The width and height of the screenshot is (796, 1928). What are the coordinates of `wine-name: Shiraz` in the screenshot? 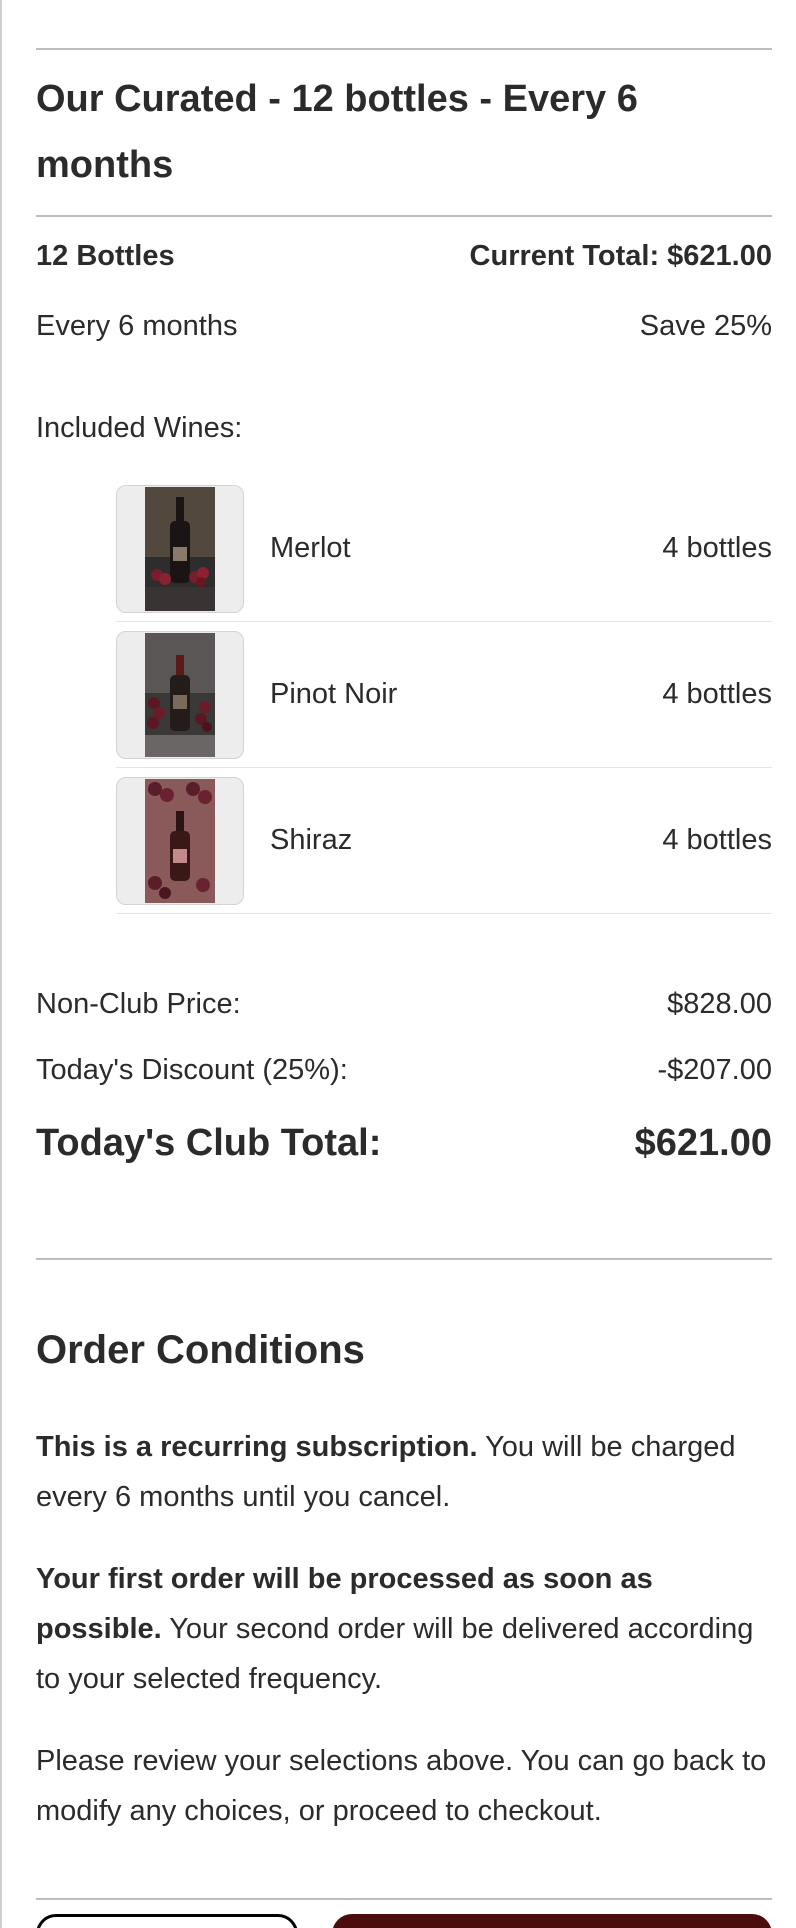 It's located at (311, 840).